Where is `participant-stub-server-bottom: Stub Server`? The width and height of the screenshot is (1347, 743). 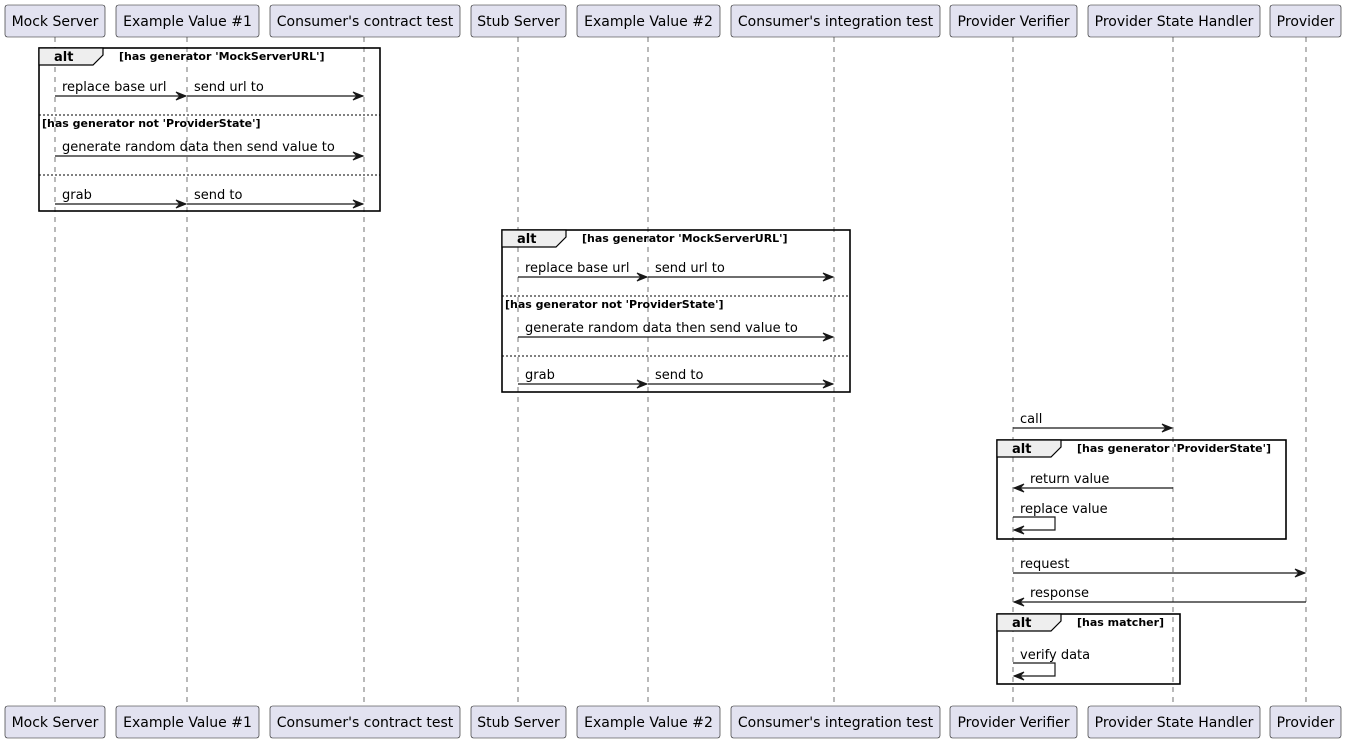
participant-stub-server-bottom: Stub Server is located at coordinates (518, 722).